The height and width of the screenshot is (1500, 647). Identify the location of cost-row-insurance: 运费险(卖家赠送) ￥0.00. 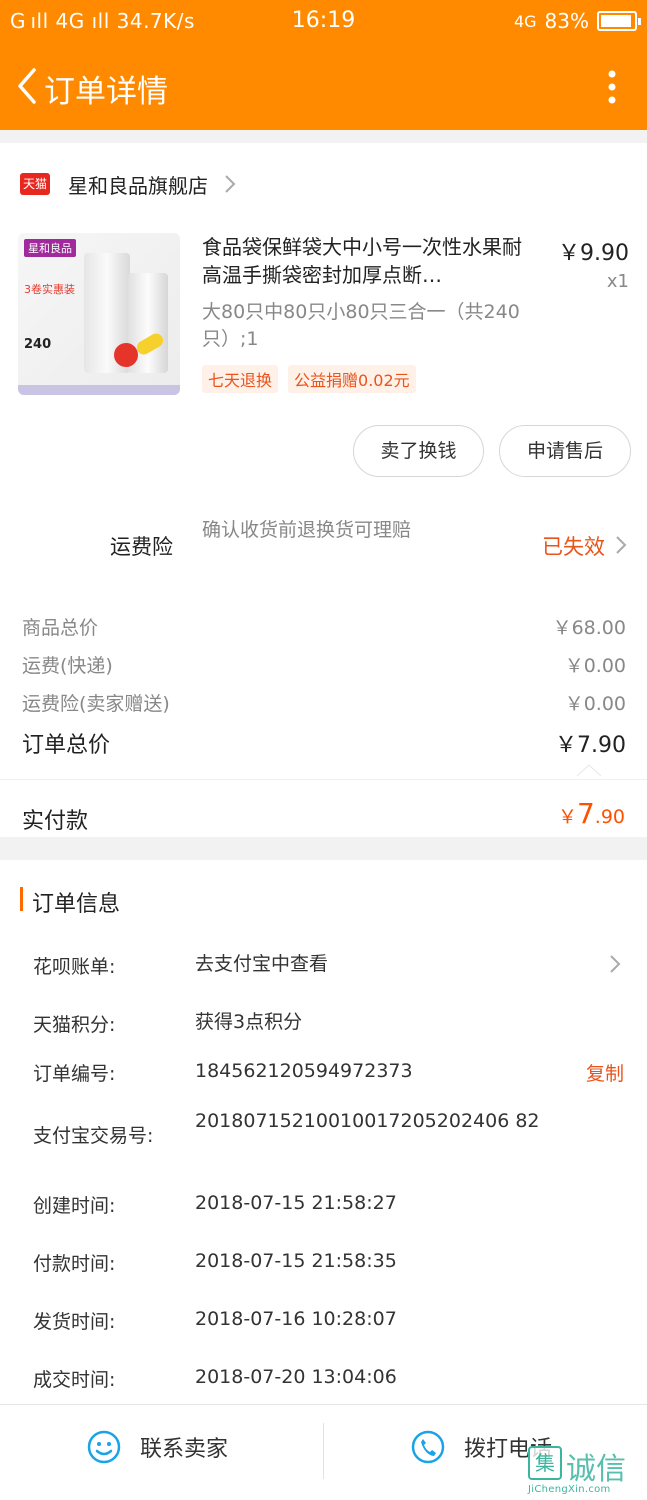
(324, 702).